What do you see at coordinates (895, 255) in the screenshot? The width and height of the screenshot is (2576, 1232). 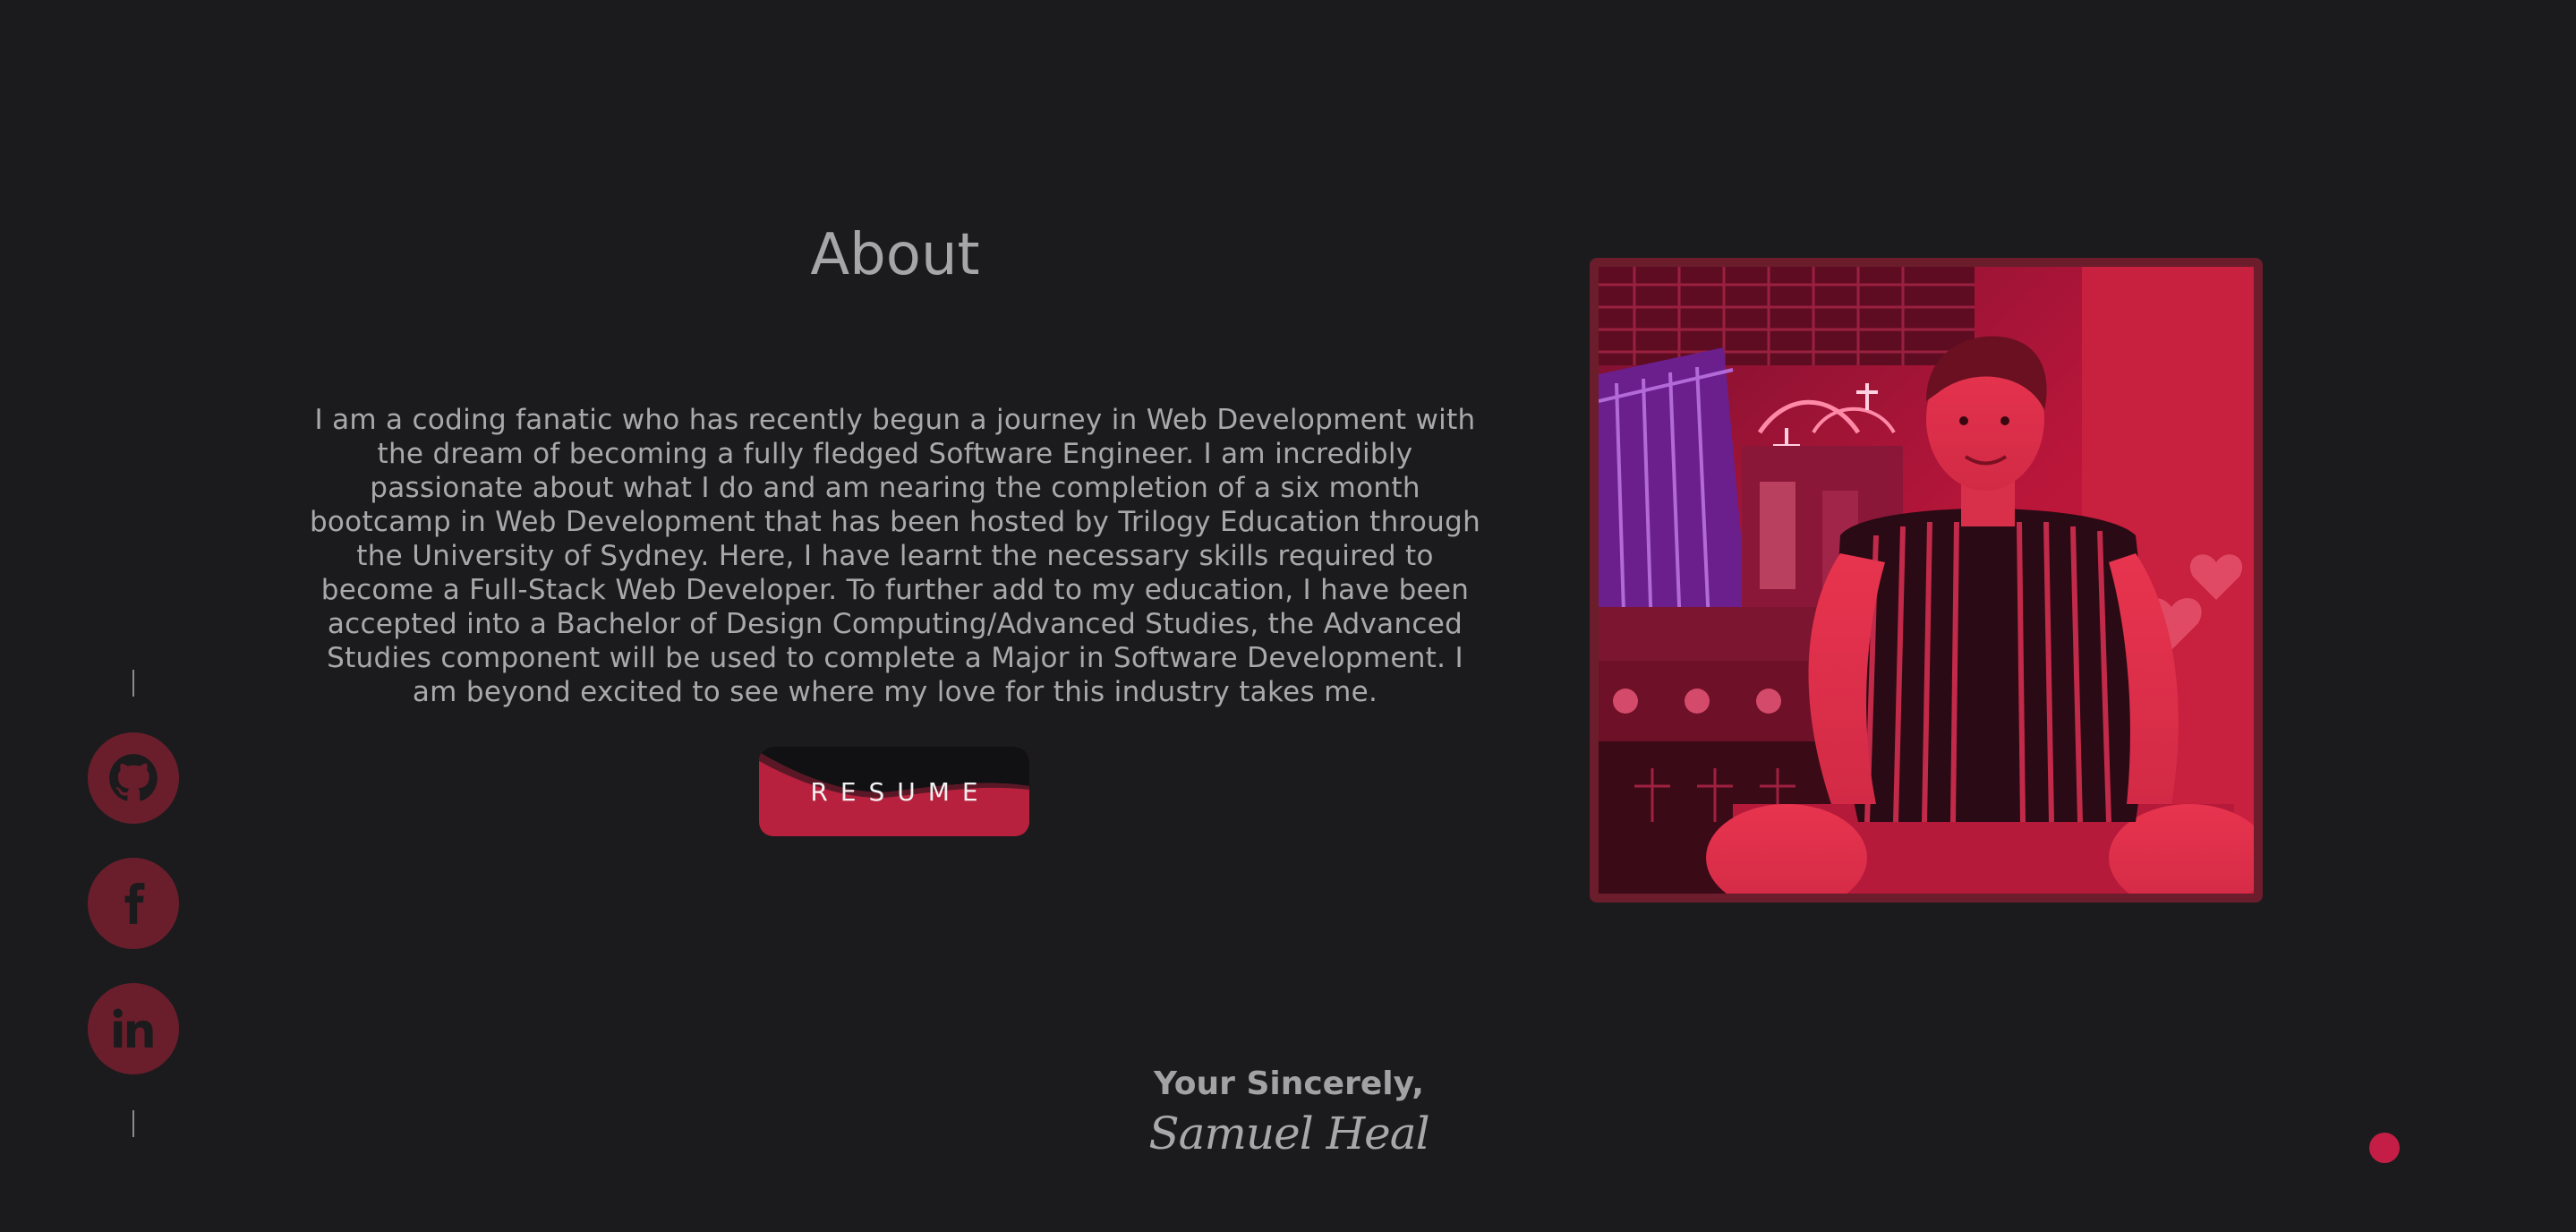 I see `page-title: About` at bounding box center [895, 255].